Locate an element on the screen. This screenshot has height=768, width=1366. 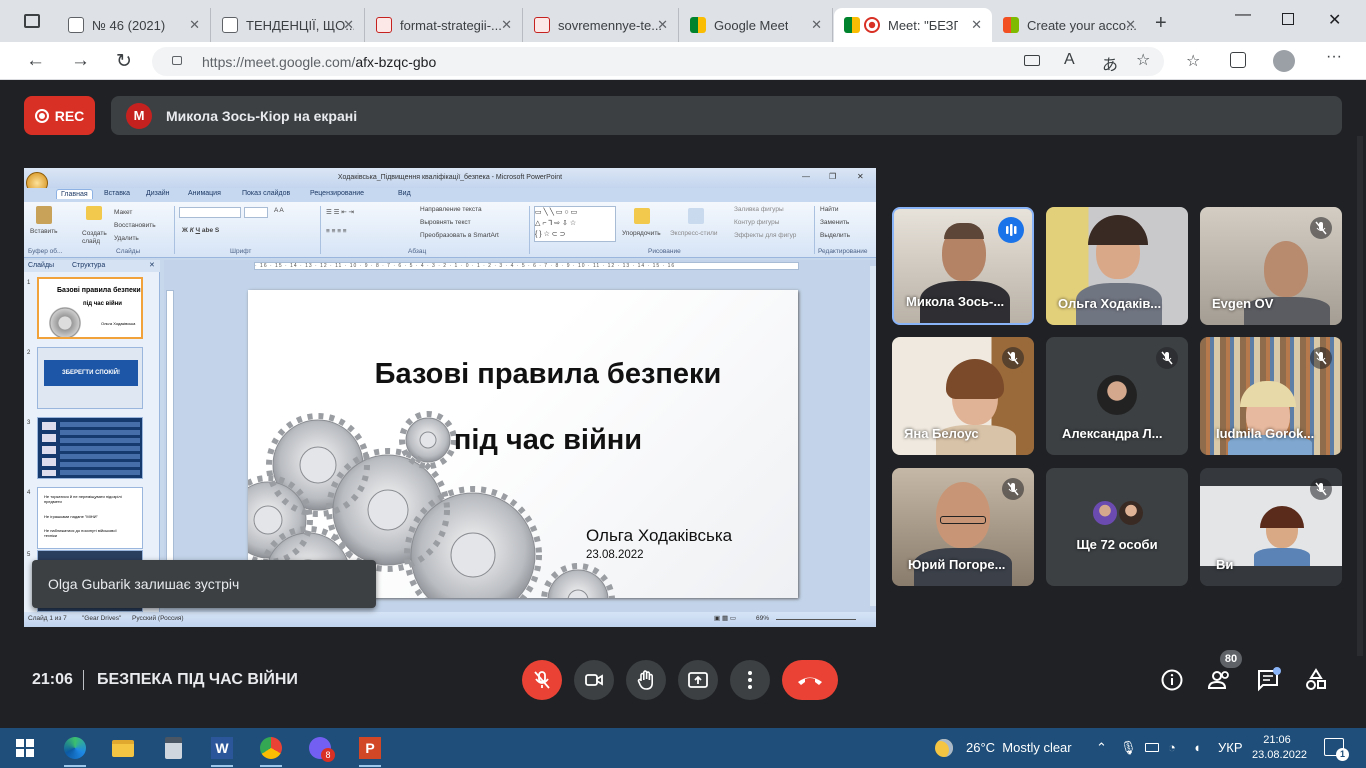
slide-author: Ольга Ходаківська is located at coordinates (659, 535).